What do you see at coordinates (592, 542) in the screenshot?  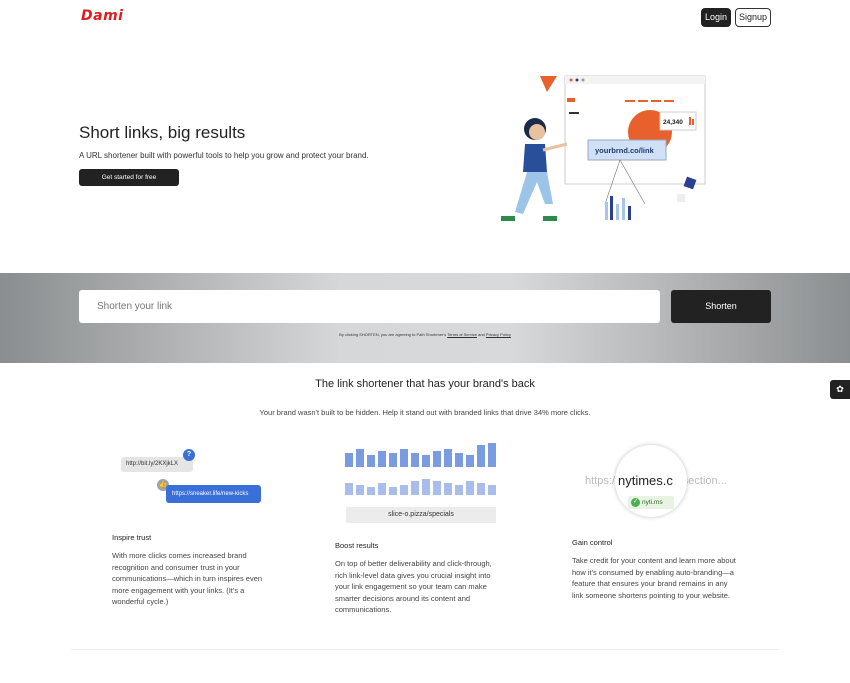 I see `feature-title-control: Gain control` at bounding box center [592, 542].